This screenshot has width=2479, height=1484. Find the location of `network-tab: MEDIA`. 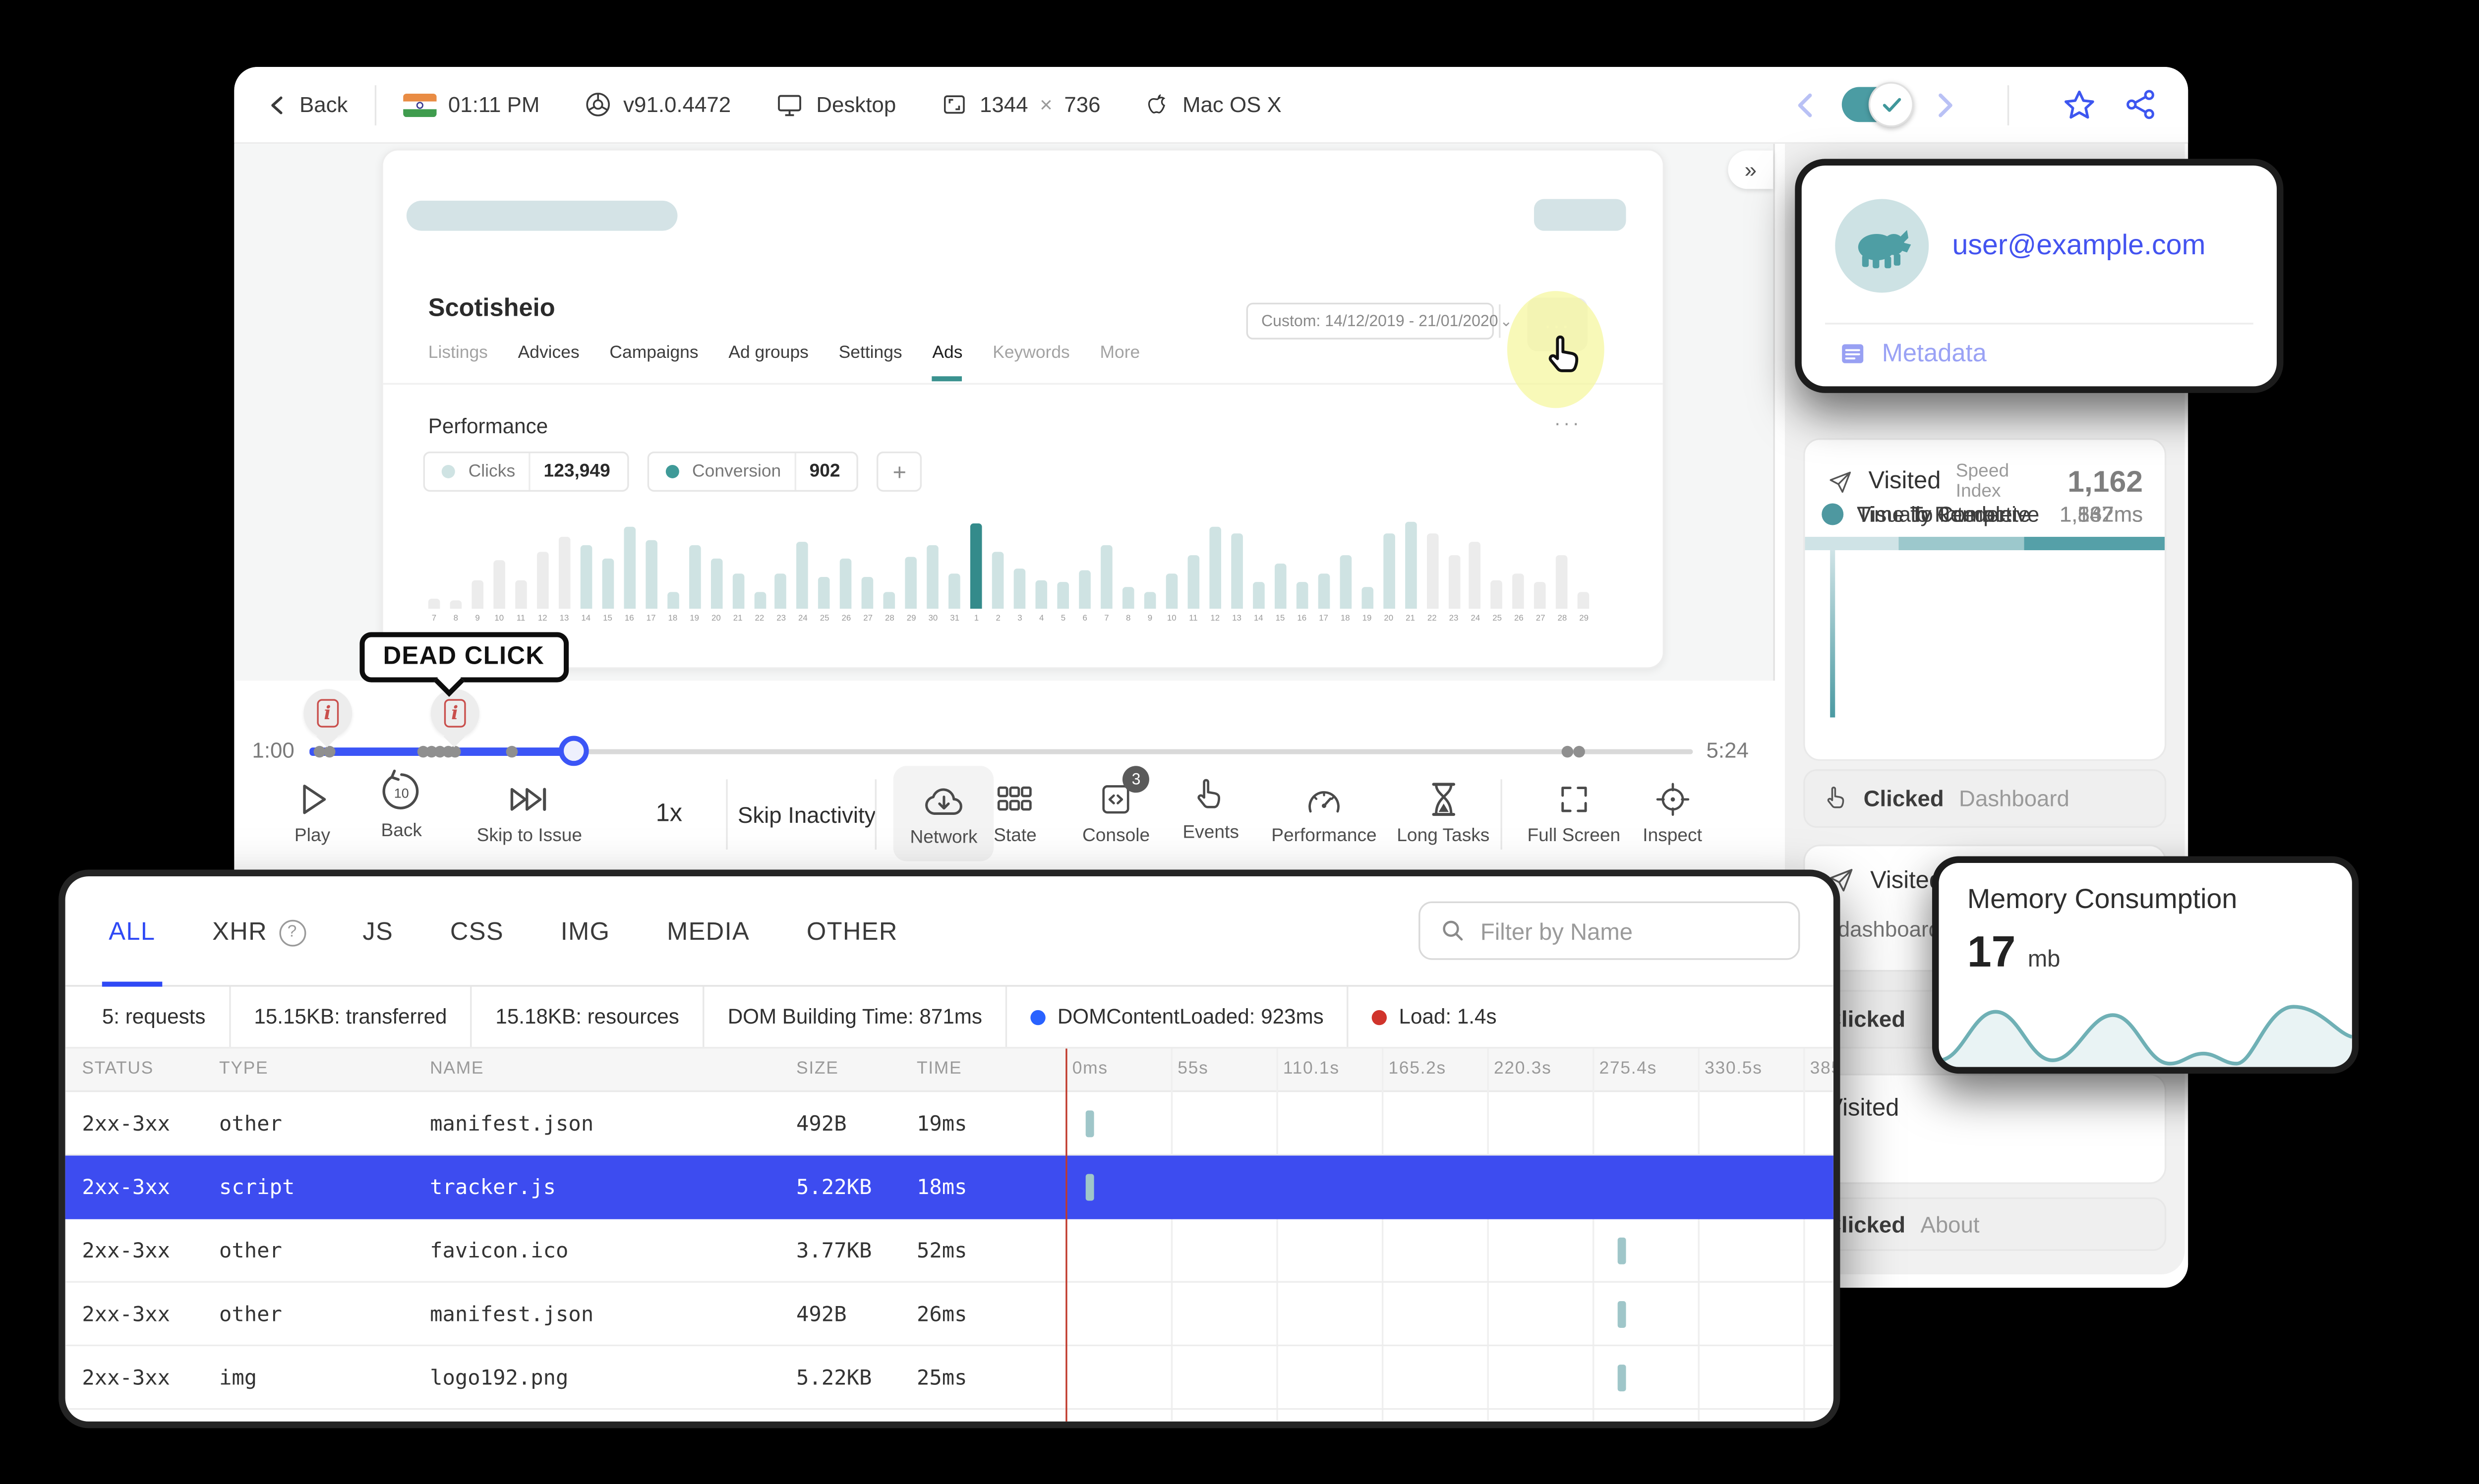

network-tab: MEDIA is located at coordinates (708, 931).